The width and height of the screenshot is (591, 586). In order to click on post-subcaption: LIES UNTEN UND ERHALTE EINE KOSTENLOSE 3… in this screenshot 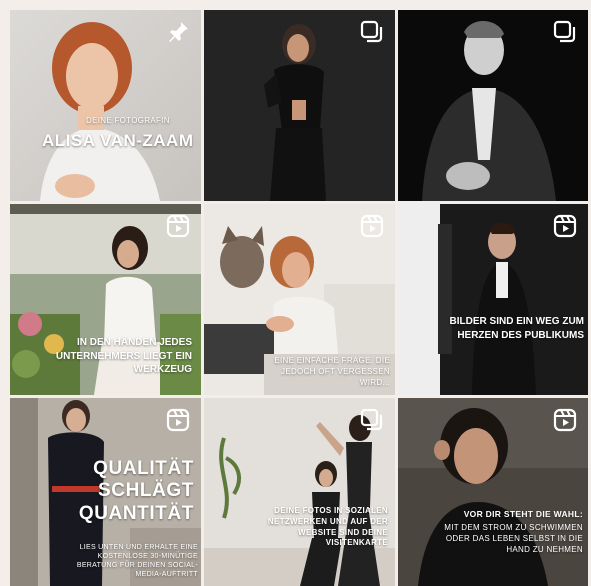, I will do `click(137, 561)`.